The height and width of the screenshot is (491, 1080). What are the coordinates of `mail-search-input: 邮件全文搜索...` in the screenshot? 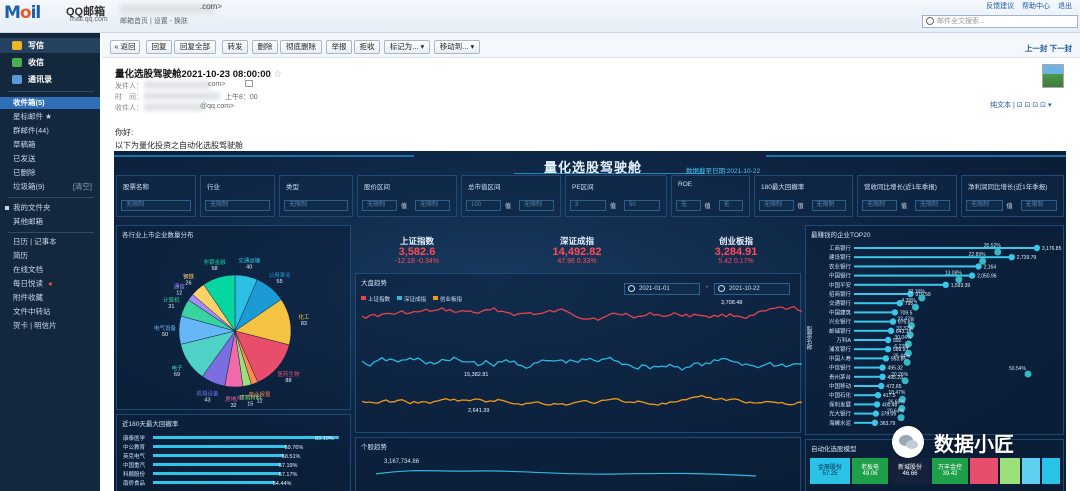 It's located at (1000, 21).